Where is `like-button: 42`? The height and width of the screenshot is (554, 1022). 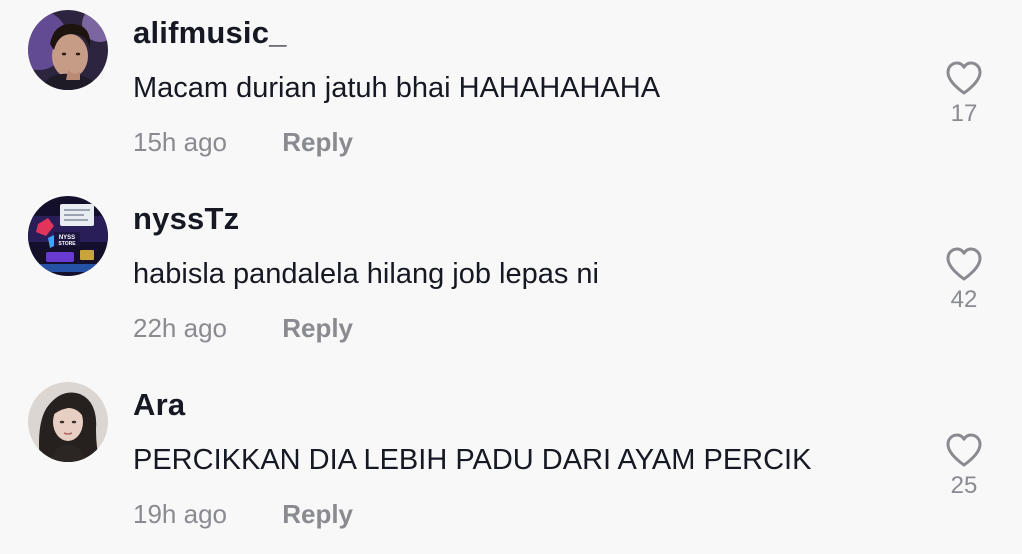
like-button: 42 is located at coordinates (964, 280).